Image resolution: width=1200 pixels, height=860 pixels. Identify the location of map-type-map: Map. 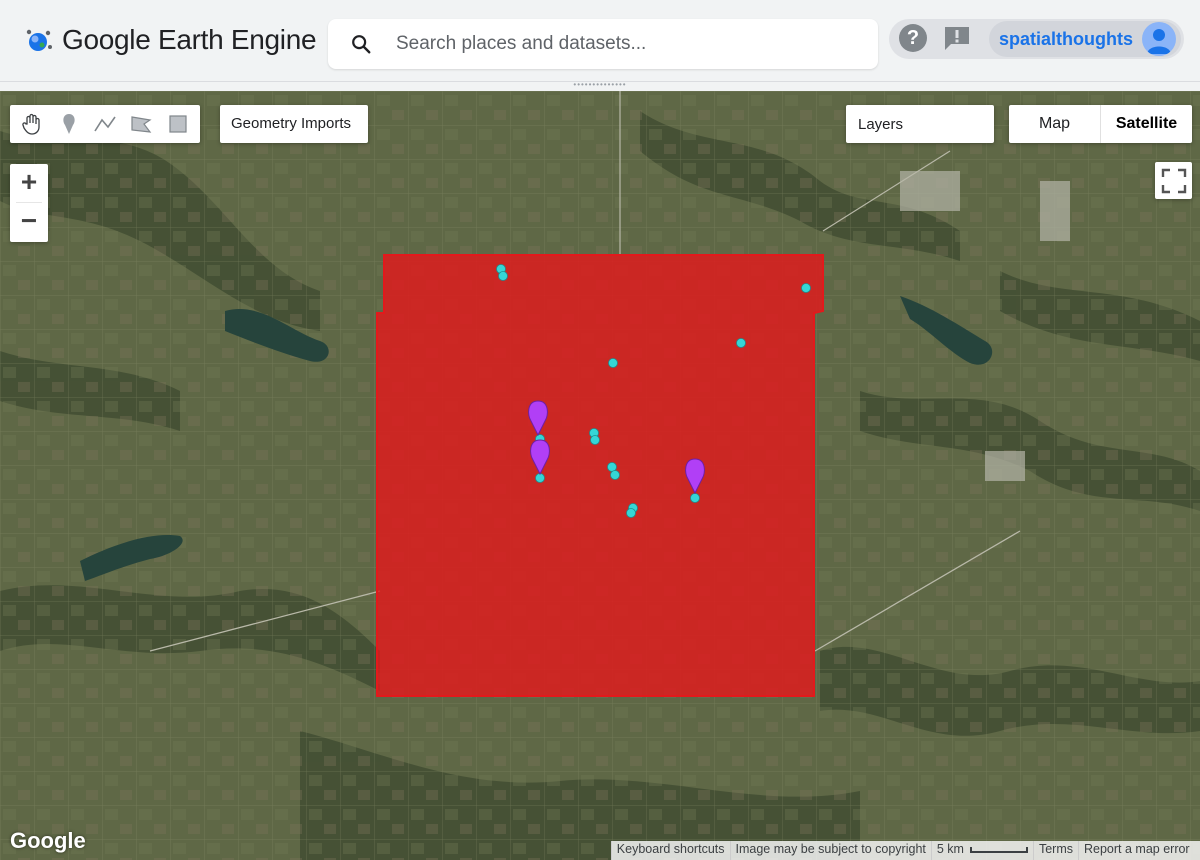
(1054, 124).